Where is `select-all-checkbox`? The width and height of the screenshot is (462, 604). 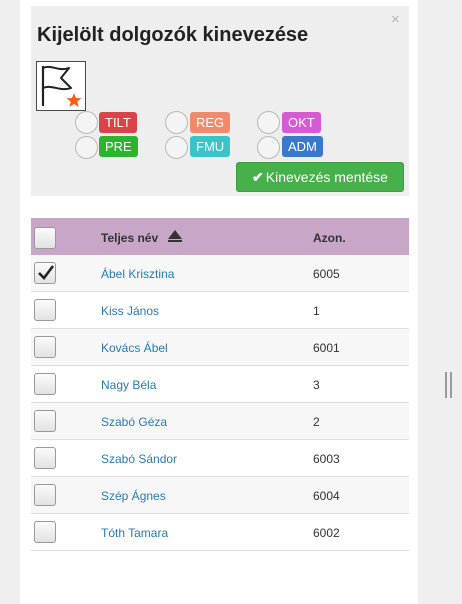 select-all-checkbox is located at coordinates (45, 238).